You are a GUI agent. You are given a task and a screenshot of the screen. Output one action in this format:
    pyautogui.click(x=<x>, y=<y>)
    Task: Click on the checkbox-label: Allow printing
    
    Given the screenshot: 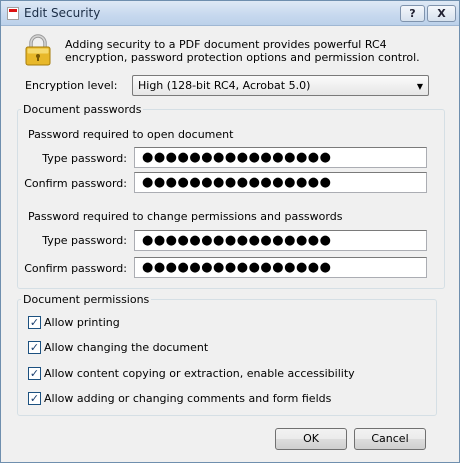 What is the action you would take?
    pyautogui.click(x=82, y=322)
    